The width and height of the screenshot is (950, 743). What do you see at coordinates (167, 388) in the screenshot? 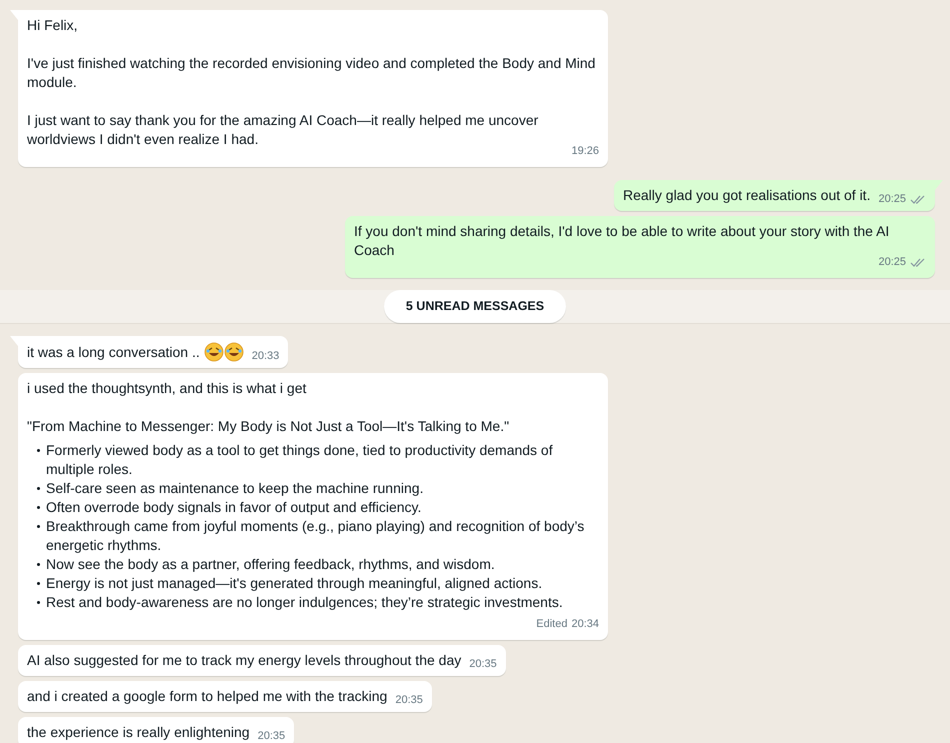
I see `message-text: i used the thoughtsynth, and this is what i get` at bounding box center [167, 388].